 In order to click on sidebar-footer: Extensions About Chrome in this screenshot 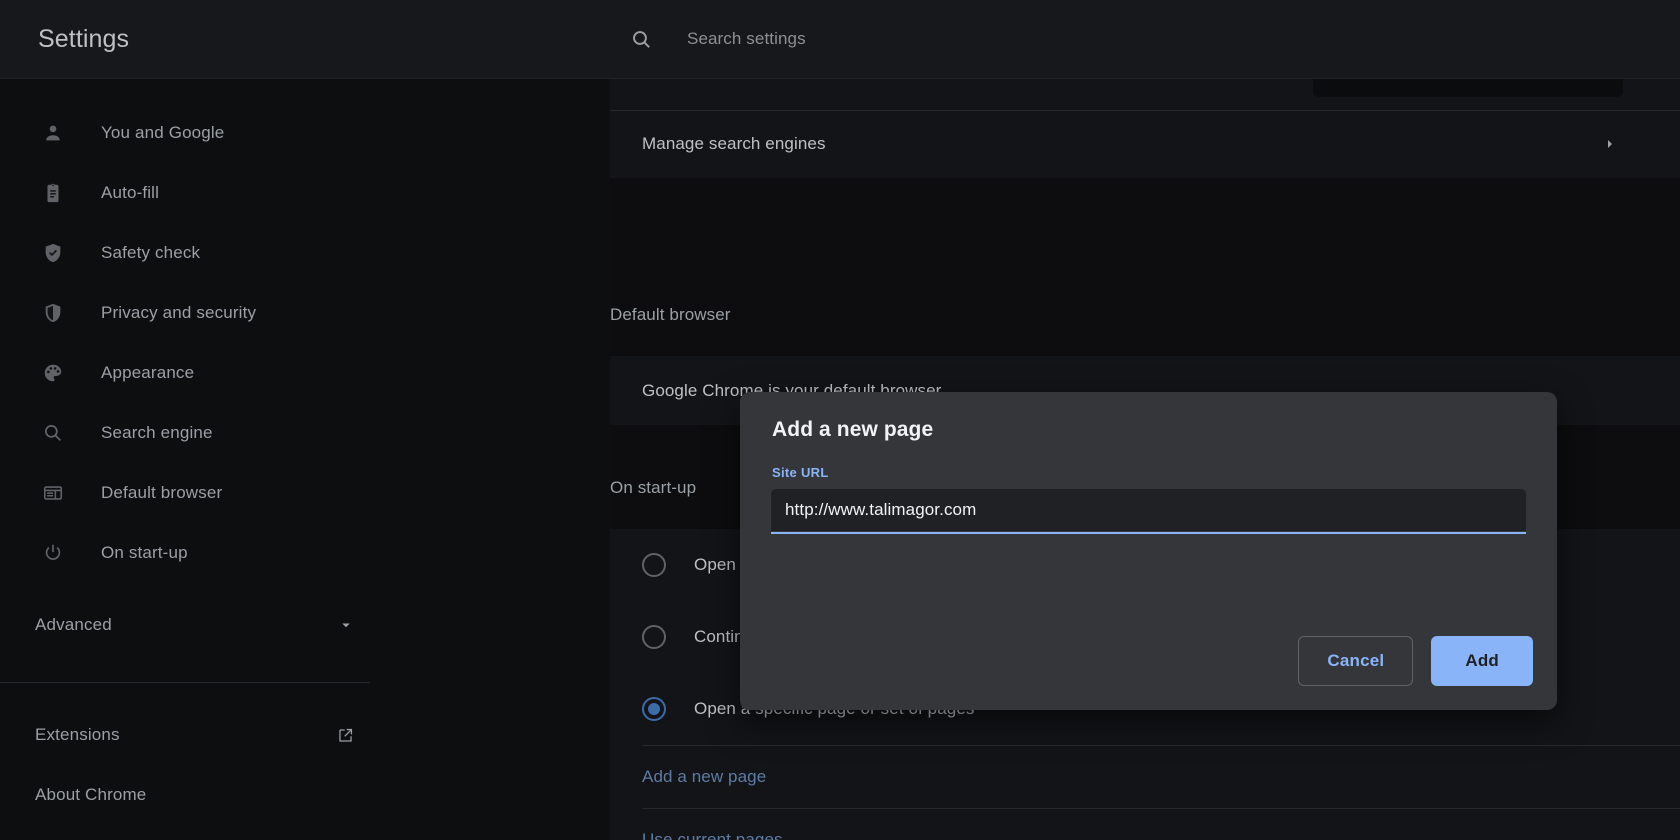, I will do `click(305, 754)`.